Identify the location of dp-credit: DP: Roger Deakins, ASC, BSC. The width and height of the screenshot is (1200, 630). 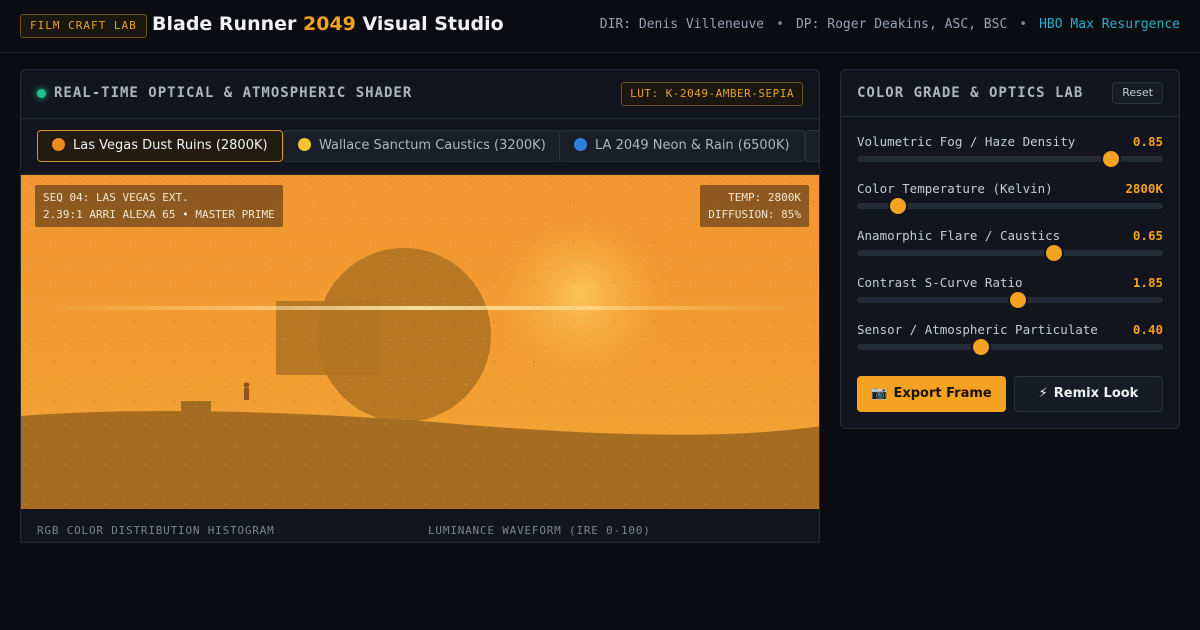
(901, 24).